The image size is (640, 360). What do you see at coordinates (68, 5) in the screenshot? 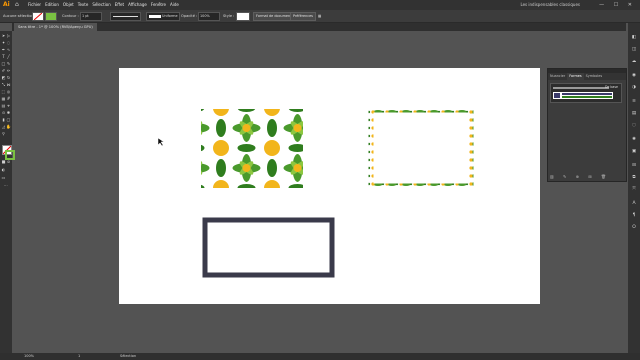
I see `menu-objet: Objet` at bounding box center [68, 5].